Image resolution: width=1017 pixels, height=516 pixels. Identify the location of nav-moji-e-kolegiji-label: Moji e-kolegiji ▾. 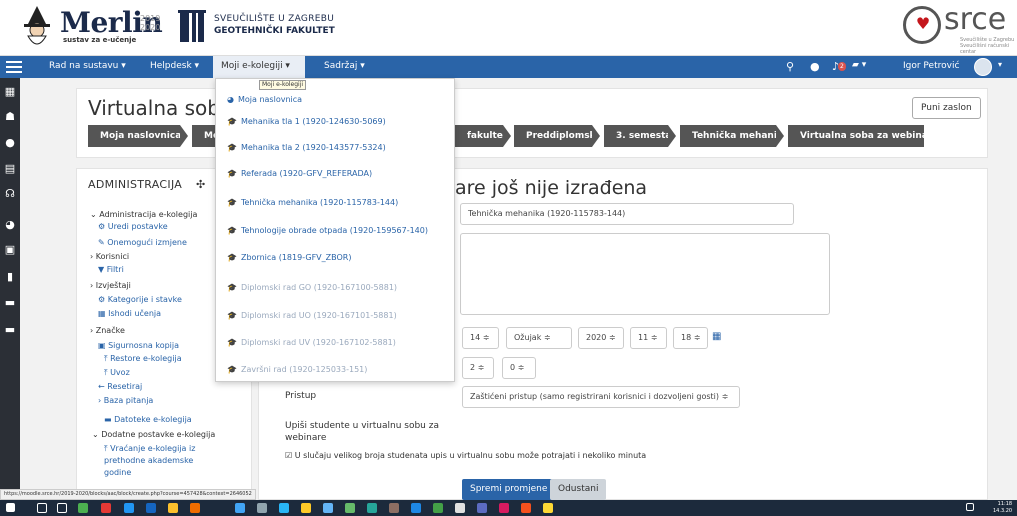
(255, 66).